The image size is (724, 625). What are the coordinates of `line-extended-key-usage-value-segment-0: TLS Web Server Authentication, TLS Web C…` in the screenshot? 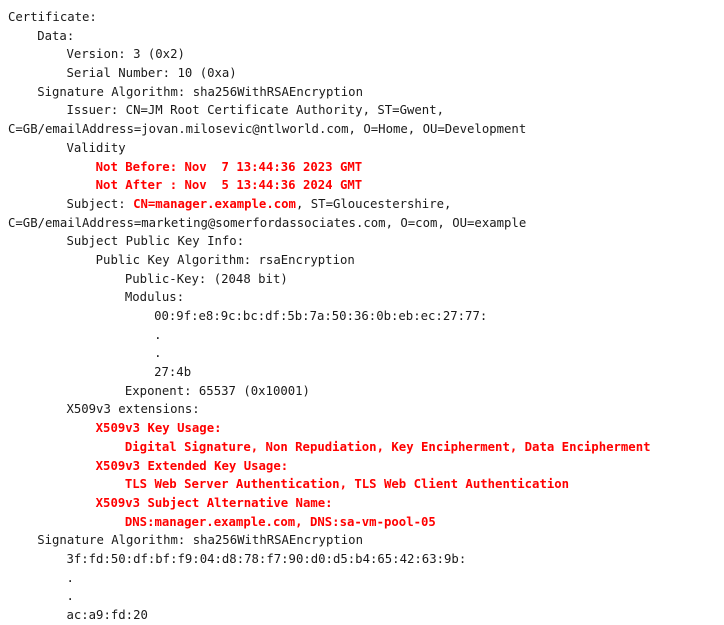 It's located at (347, 484).